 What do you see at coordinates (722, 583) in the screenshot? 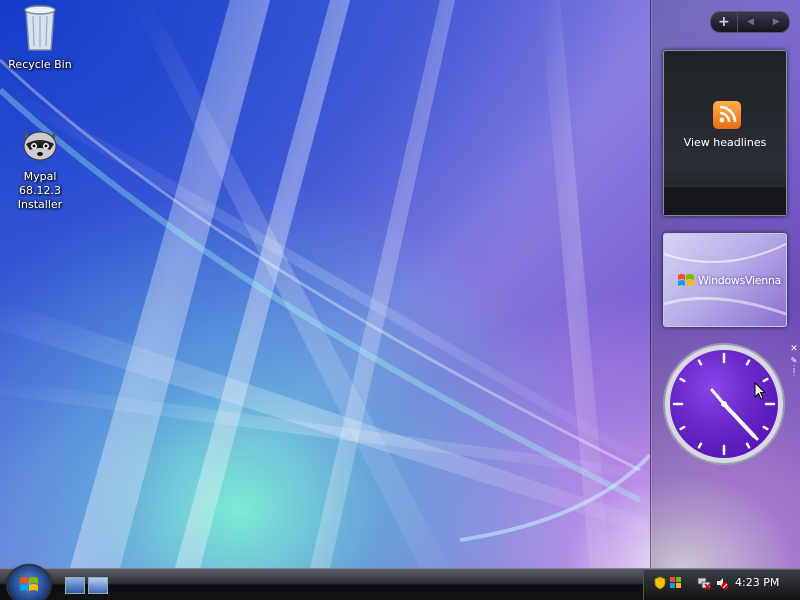
I see `volume-muted-icon` at bounding box center [722, 583].